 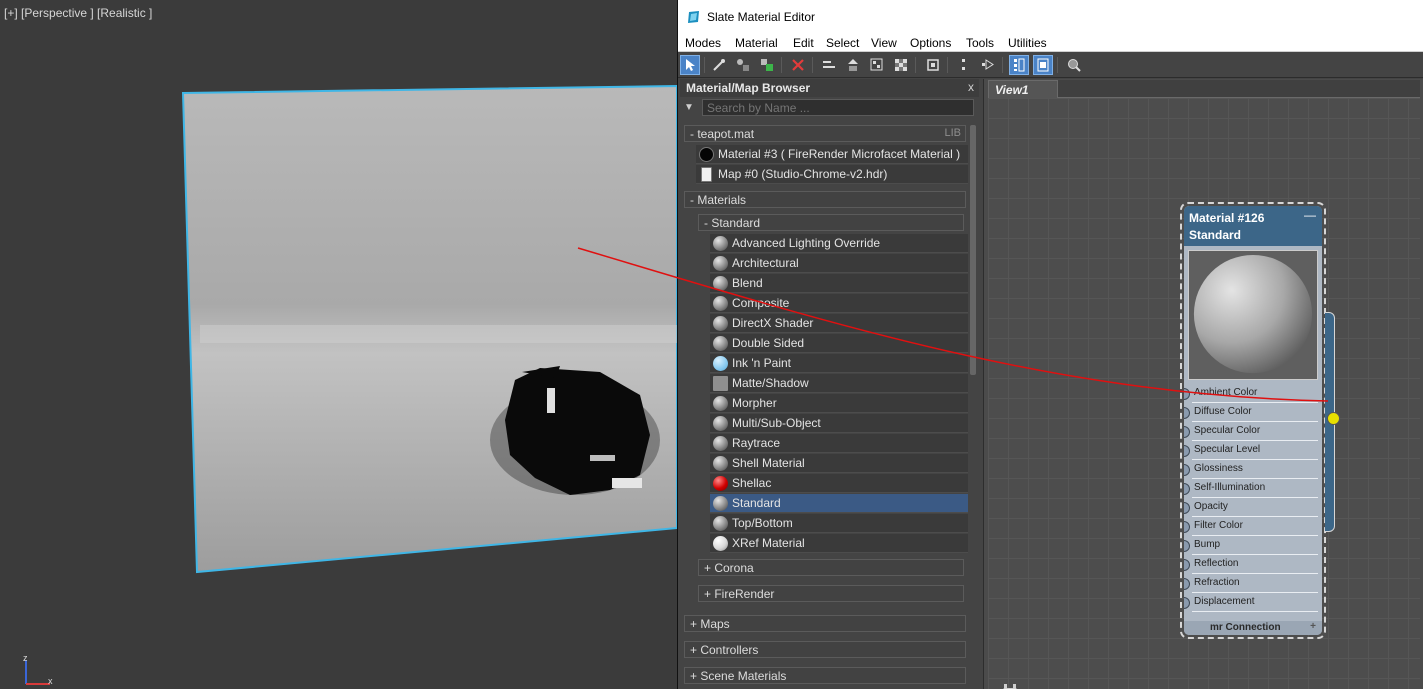 What do you see at coordinates (829, 88) in the screenshot?
I see `browser-header: Material/Map Browser x` at bounding box center [829, 88].